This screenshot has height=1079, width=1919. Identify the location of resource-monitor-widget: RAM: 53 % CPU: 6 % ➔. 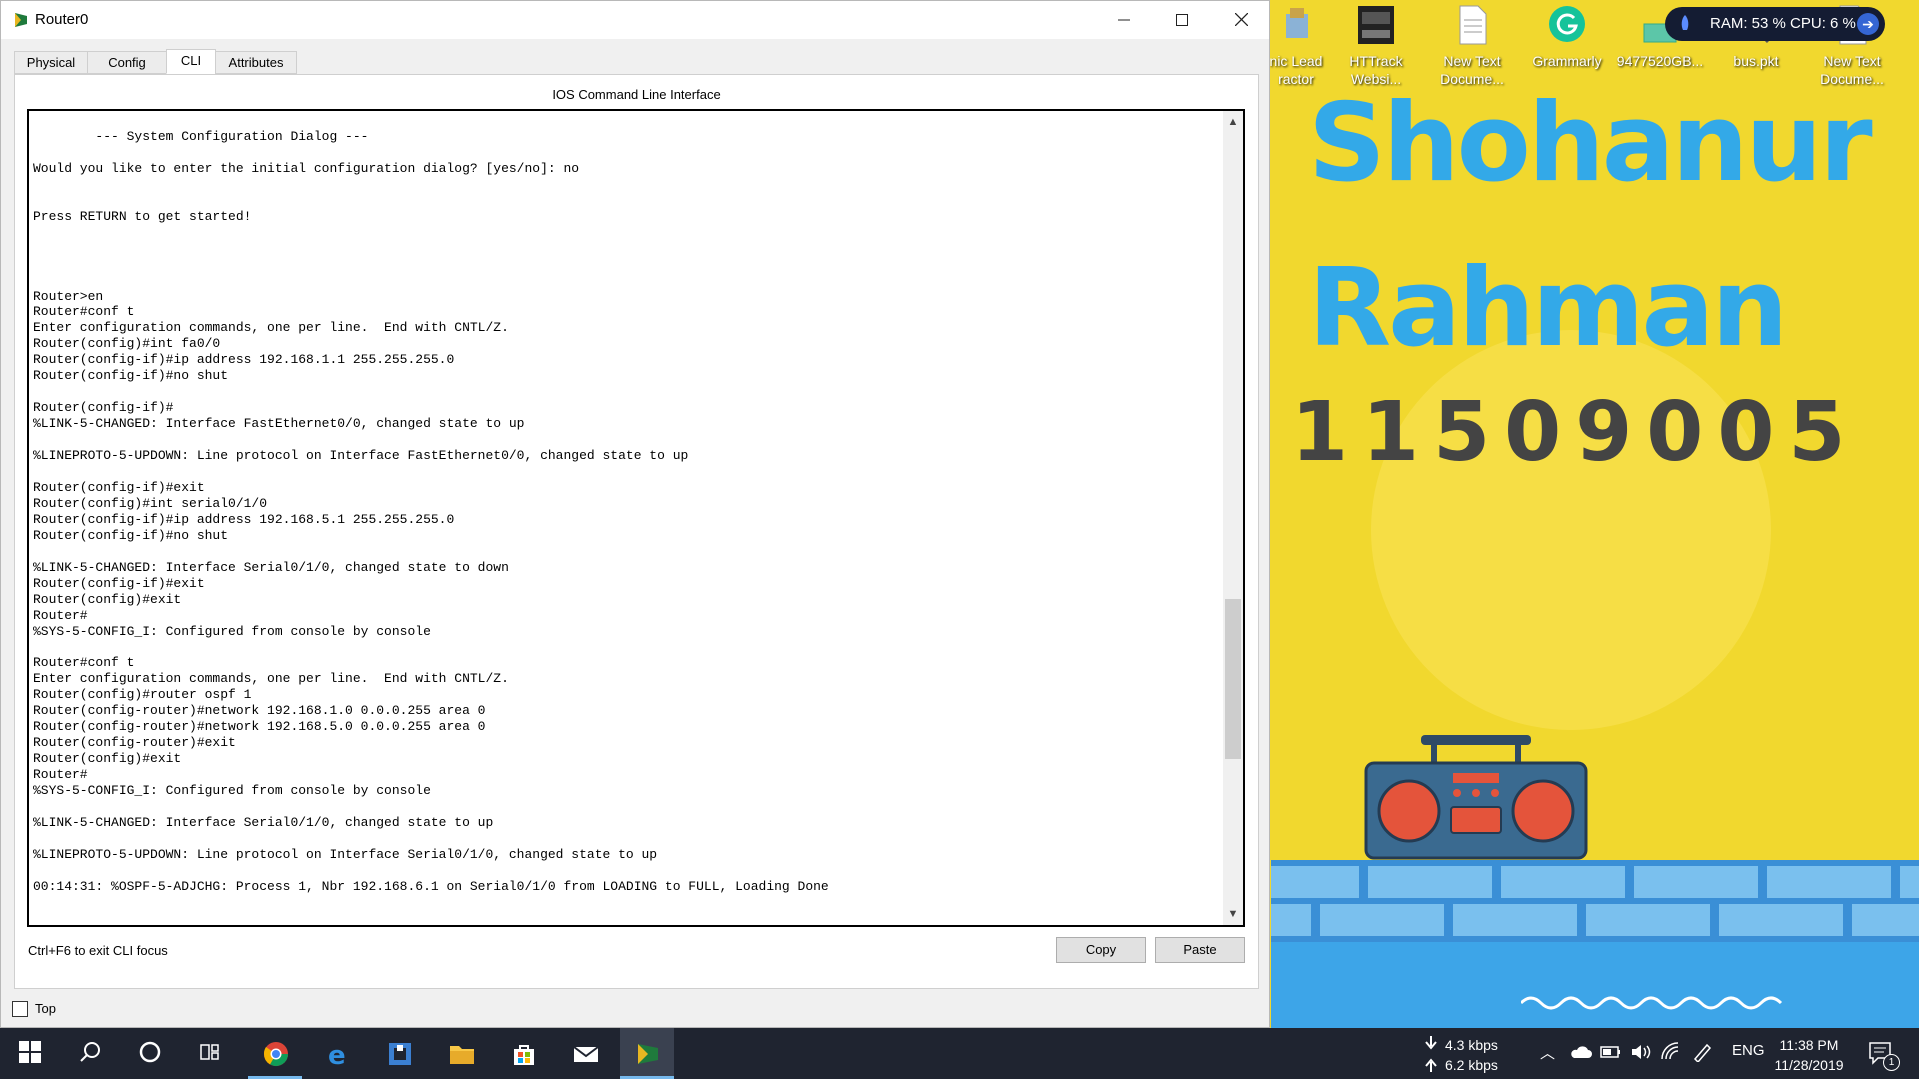
(1775, 24).